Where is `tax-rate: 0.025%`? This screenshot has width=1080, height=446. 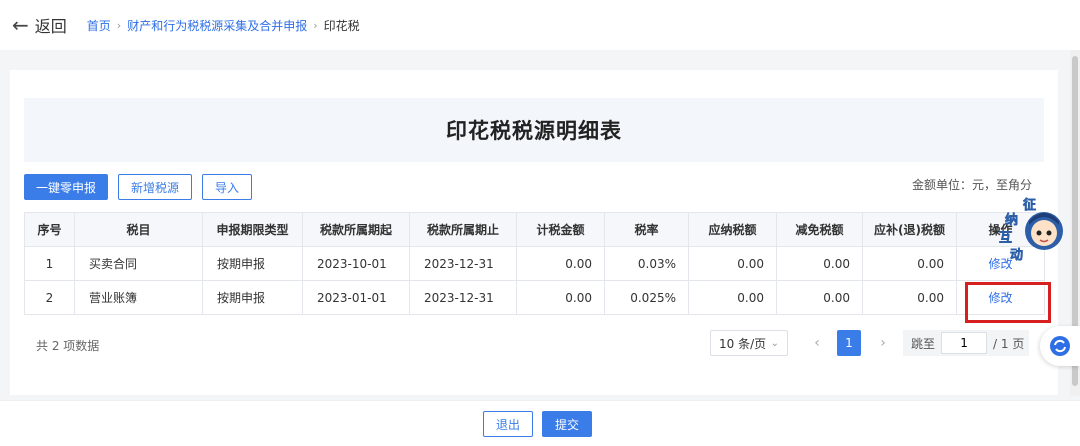
tax-rate: 0.025% is located at coordinates (646, 297).